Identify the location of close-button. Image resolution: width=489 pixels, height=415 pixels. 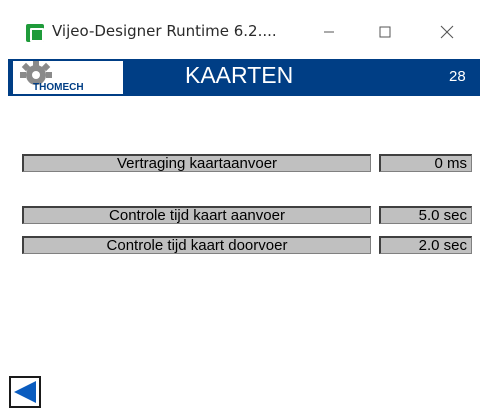
(447, 32).